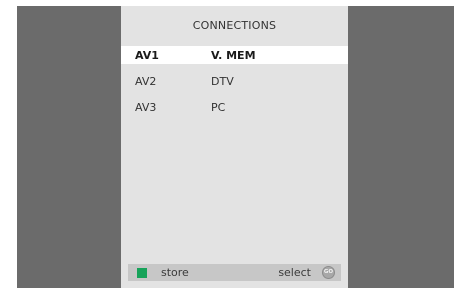 The width and height of the screenshot is (461, 290). I want to click on row-value-label: V. MEM, so click(233, 55).